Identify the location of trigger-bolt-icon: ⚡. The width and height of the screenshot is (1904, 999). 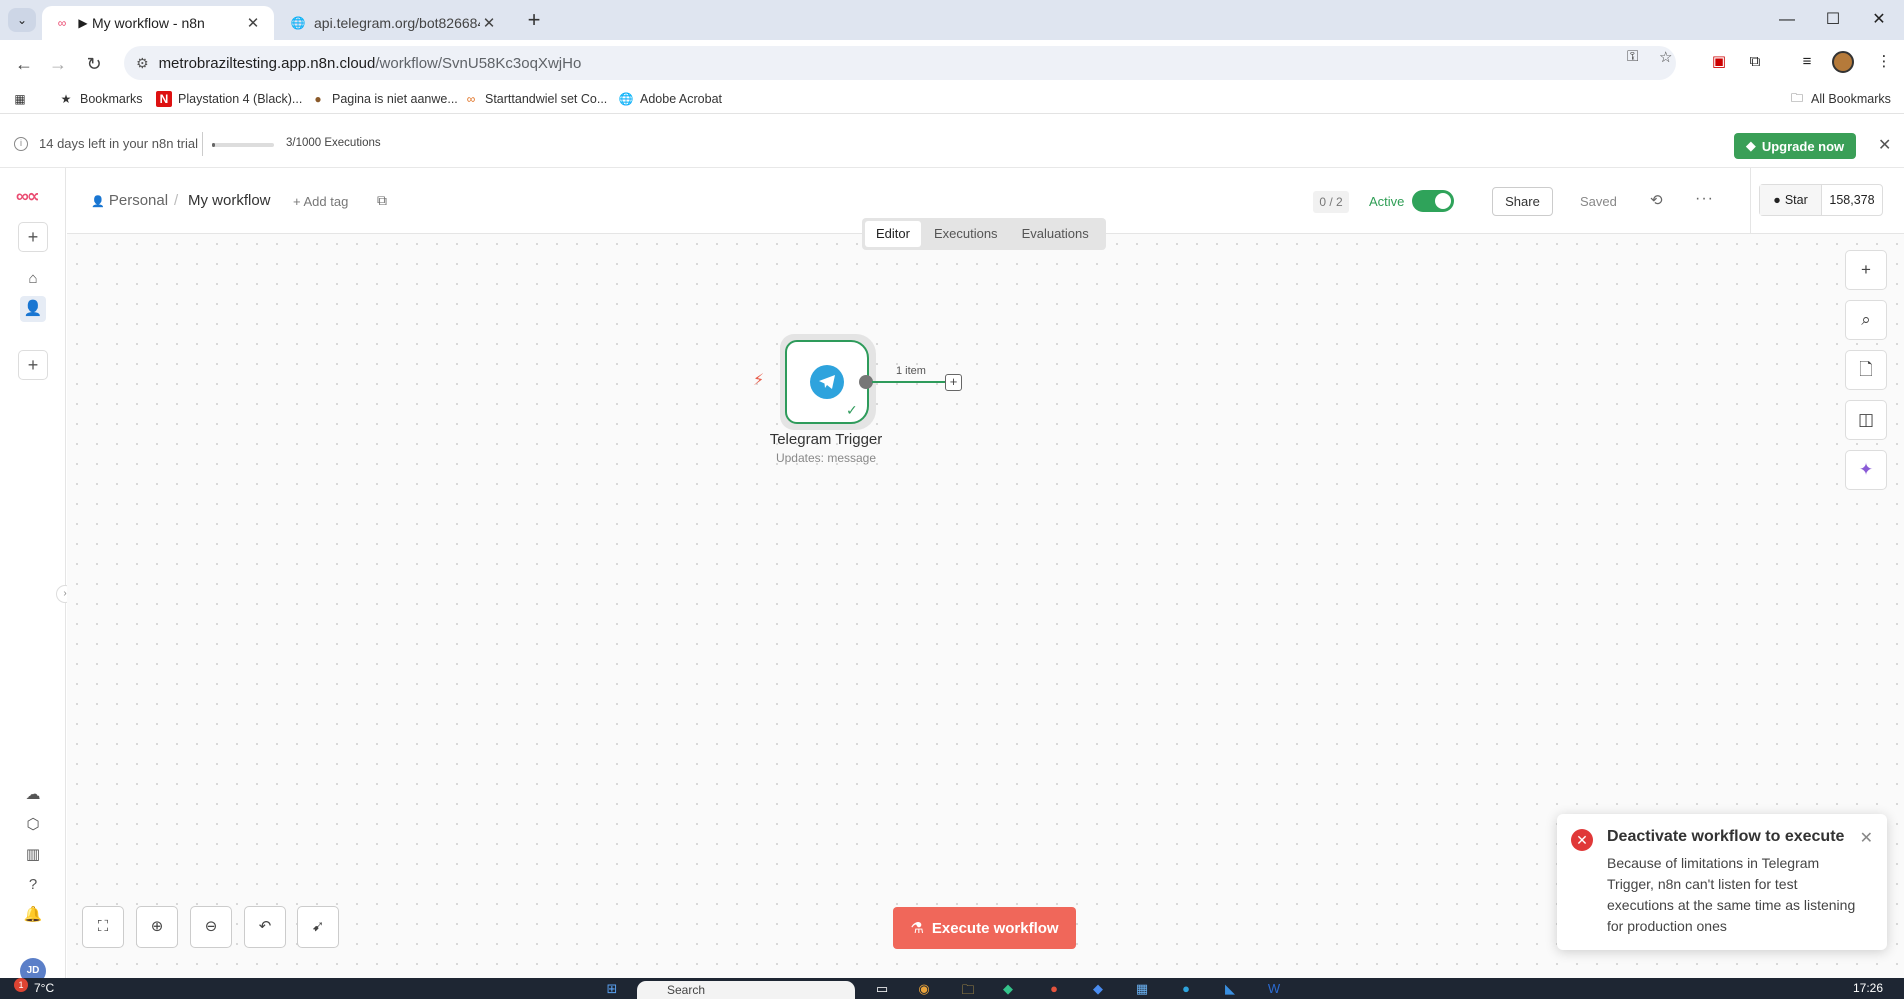
(759, 380).